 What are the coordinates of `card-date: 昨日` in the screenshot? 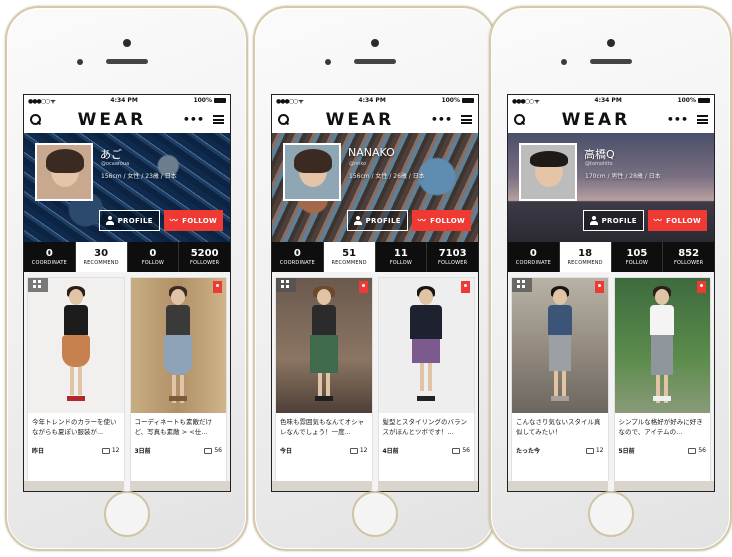 It's located at (38, 451).